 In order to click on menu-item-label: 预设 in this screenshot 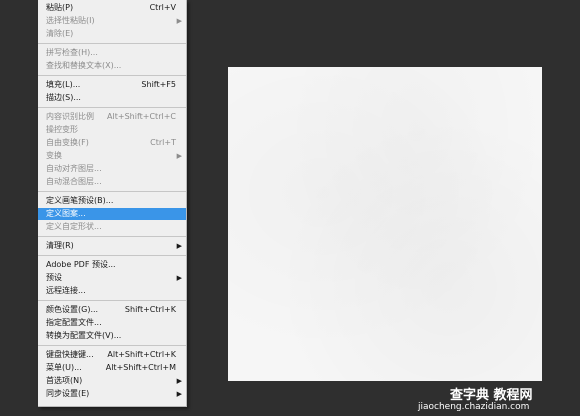, I will do `click(54, 277)`.